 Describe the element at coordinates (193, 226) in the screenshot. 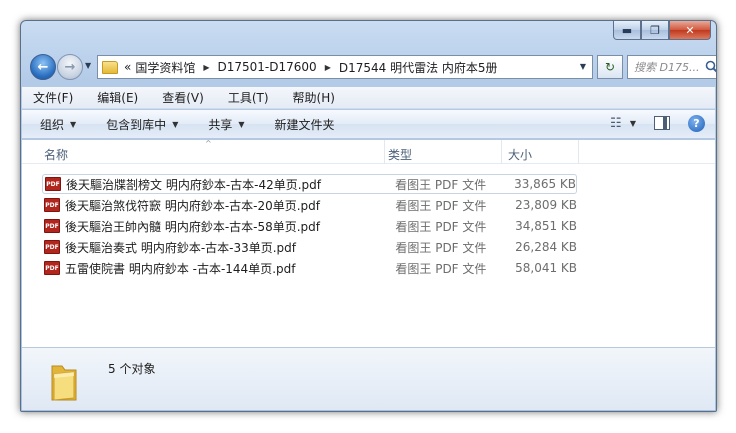

I see `file-name: 後天驅治王帥內髓 明内府鈔本-古本-58单页.pdf` at that location.